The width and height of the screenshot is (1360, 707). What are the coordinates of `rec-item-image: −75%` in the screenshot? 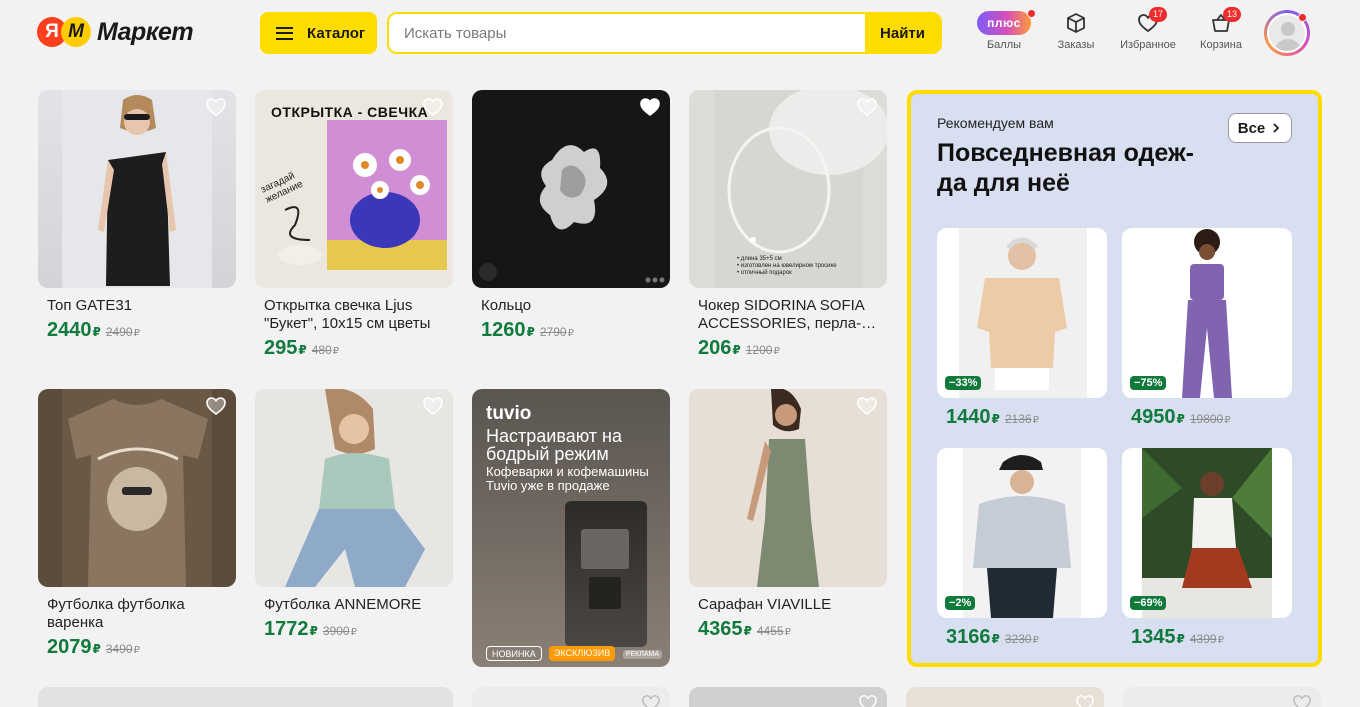 It's located at (1207, 313).